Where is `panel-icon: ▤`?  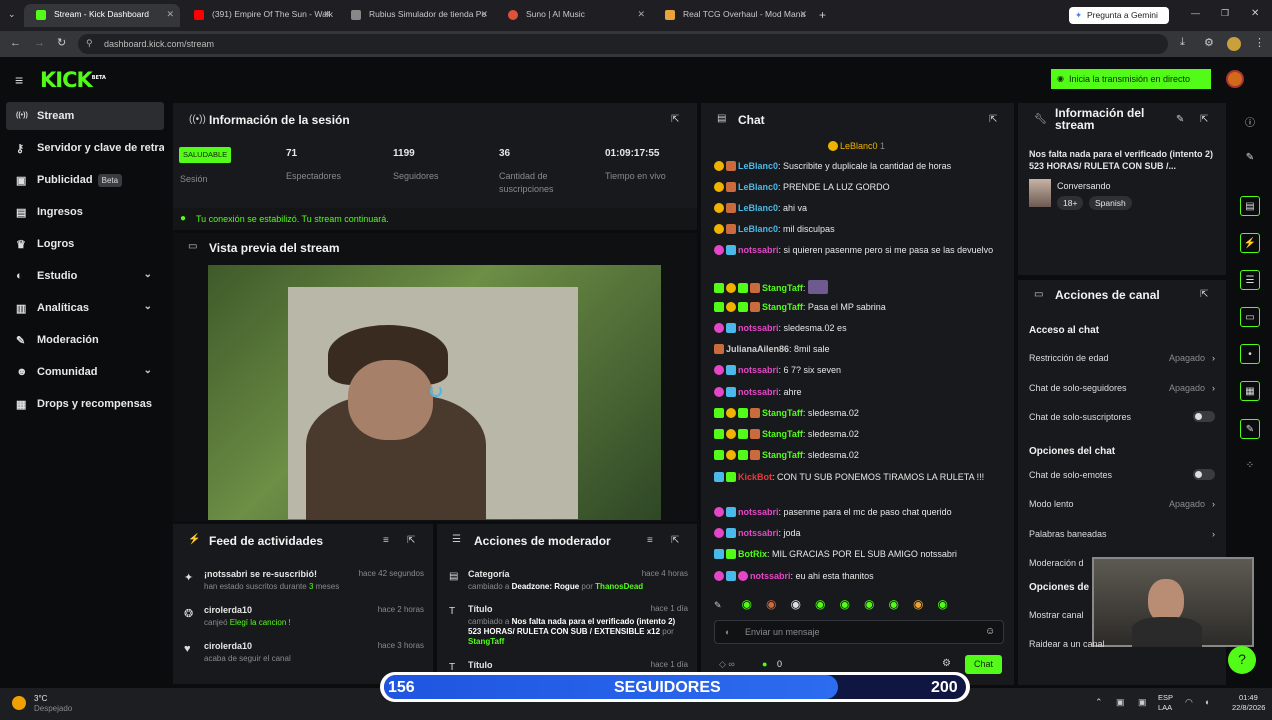 panel-icon: ▤ is located at coordinates (1250, 206).